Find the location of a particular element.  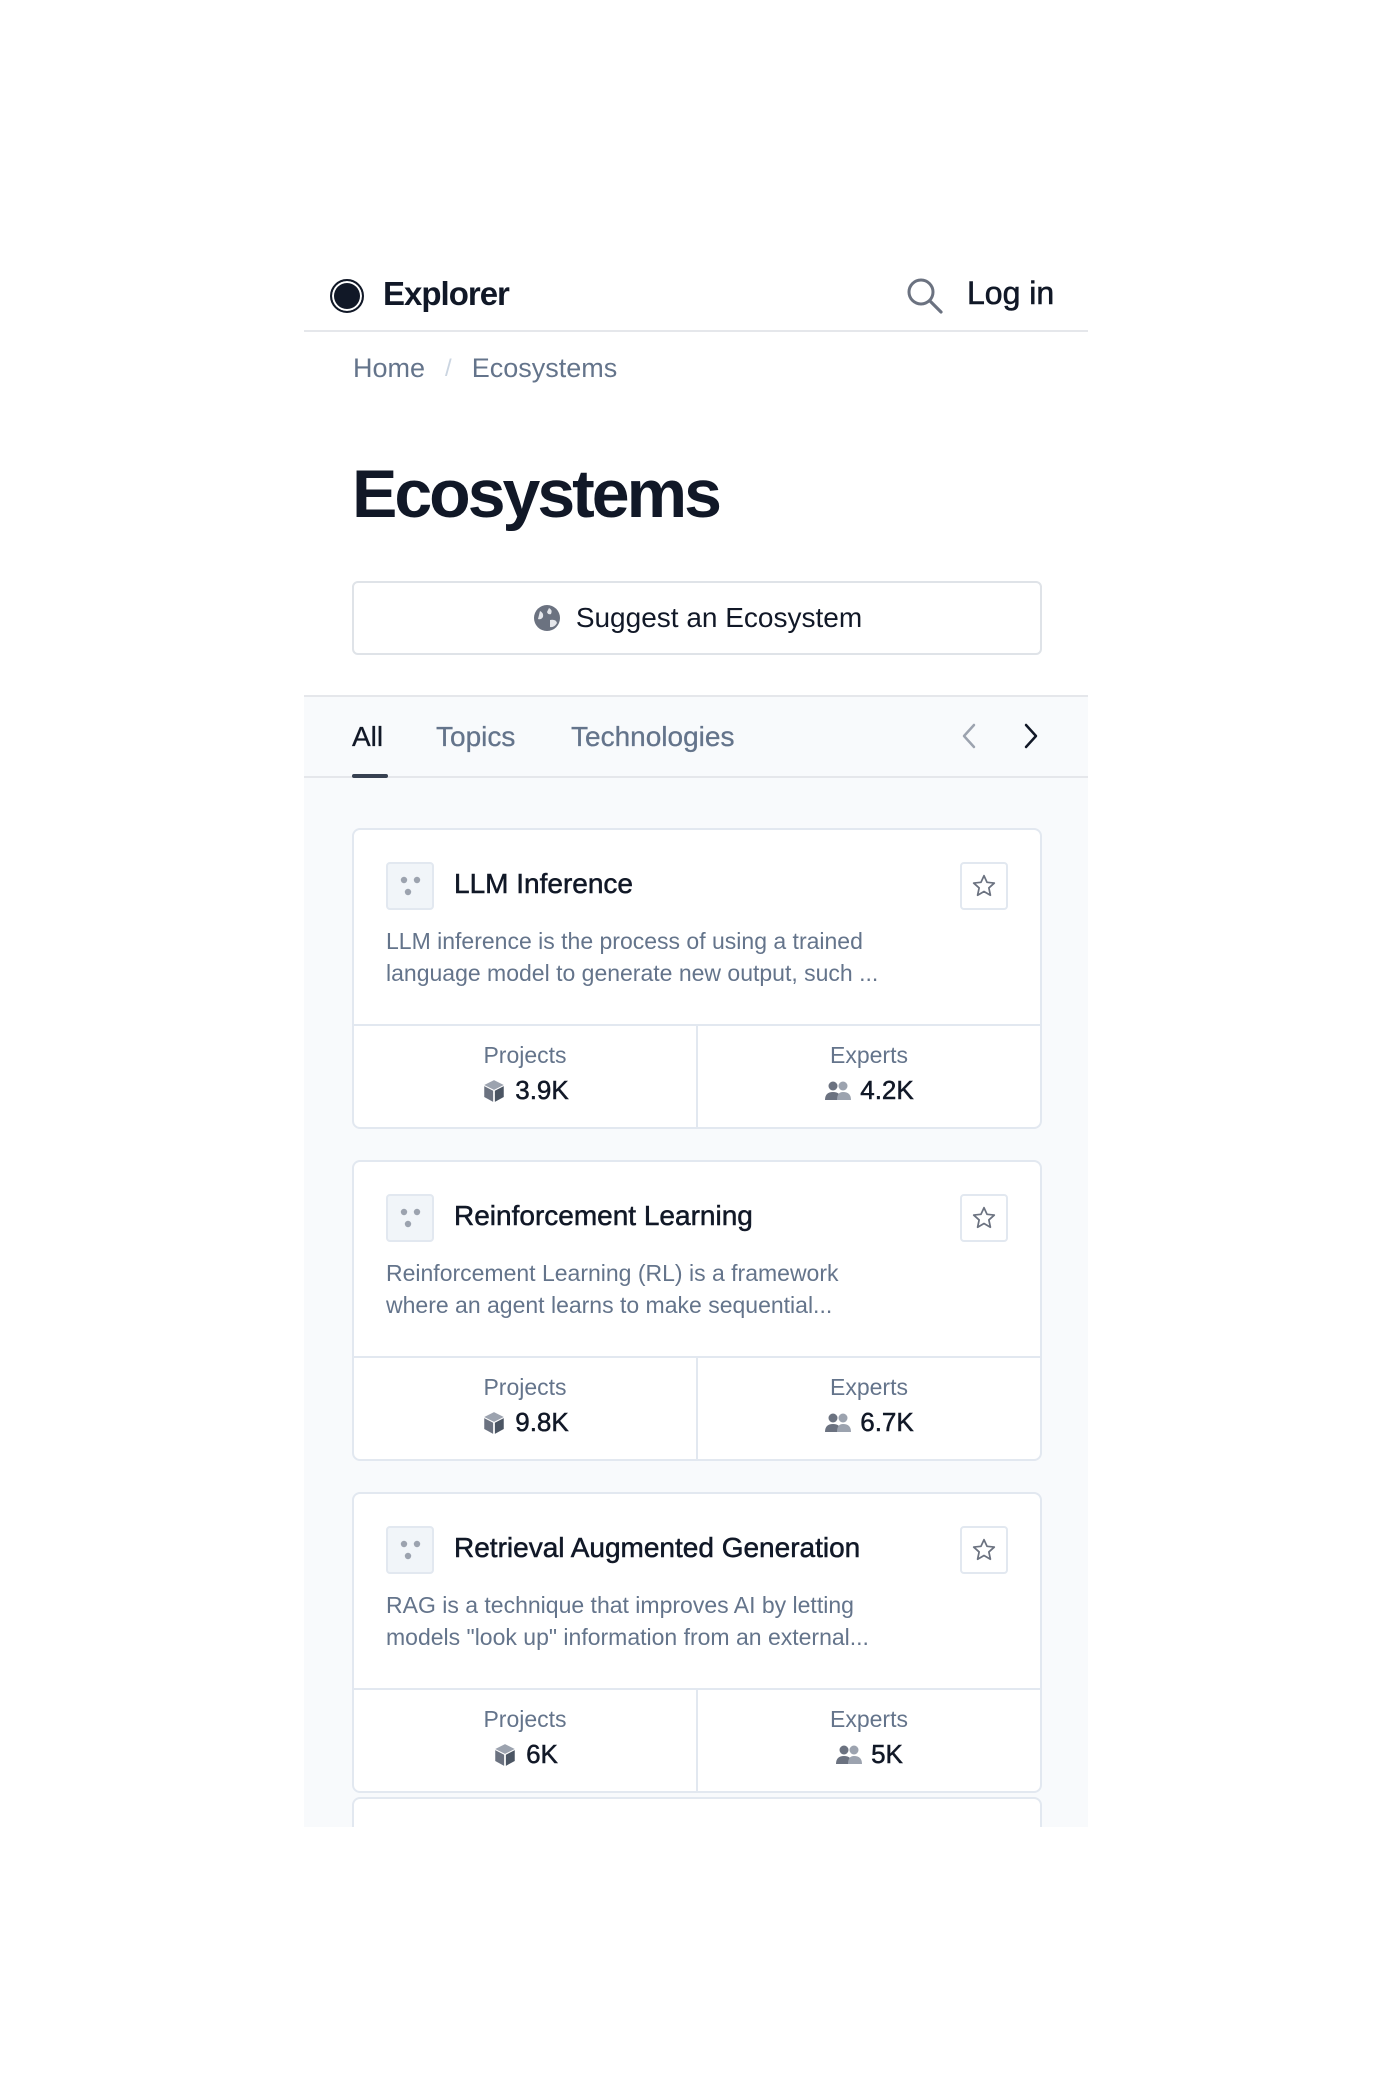

card-stats: Projects 9.8K Experts 6.7K is located at coordinates (697, 1407).